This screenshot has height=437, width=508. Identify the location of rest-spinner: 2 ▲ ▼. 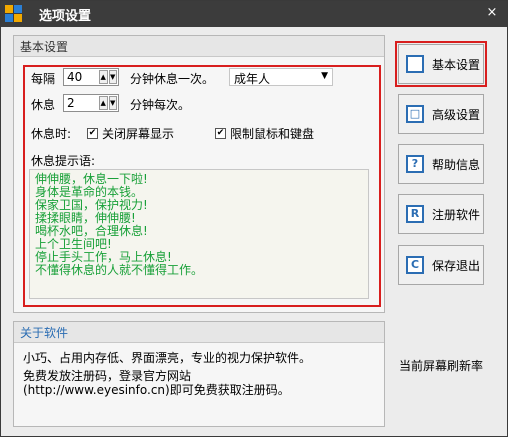
(91, 103).